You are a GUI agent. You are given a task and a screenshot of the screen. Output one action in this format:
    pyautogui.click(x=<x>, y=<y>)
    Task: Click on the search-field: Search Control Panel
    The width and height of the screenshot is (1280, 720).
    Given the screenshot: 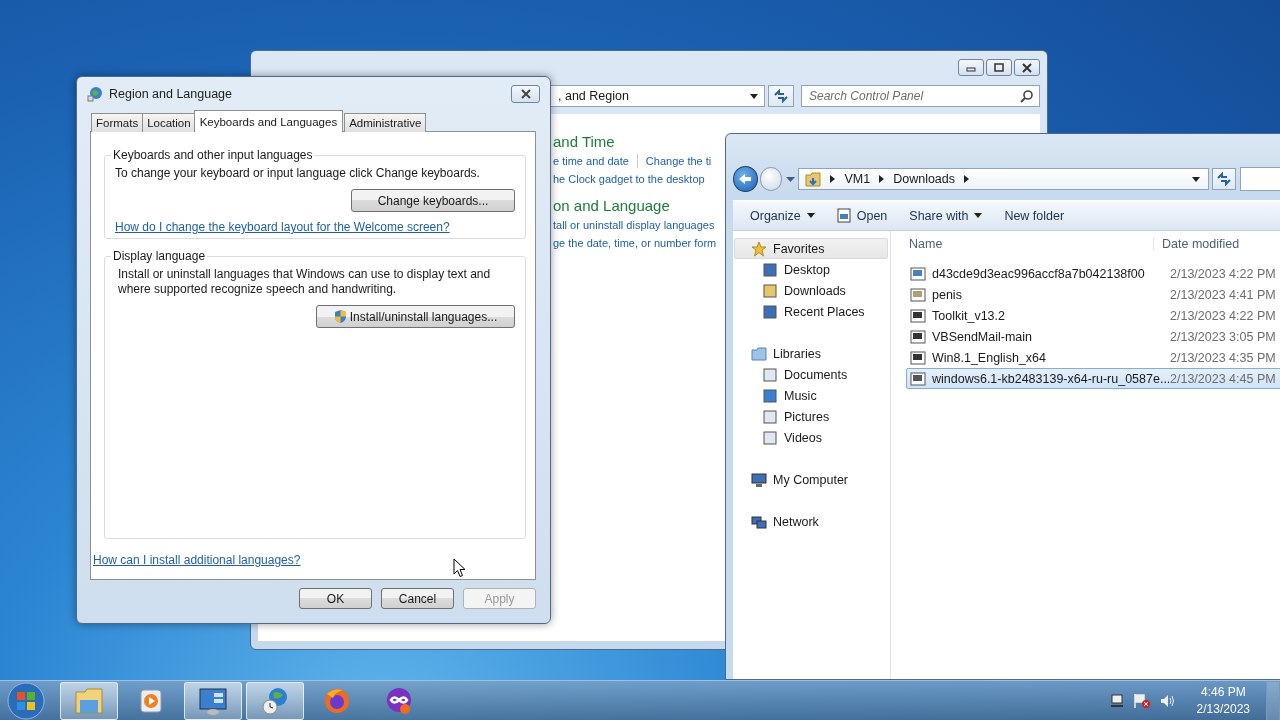 What is the action you would take?
    pyautogui.click(x=920, y=96)
    